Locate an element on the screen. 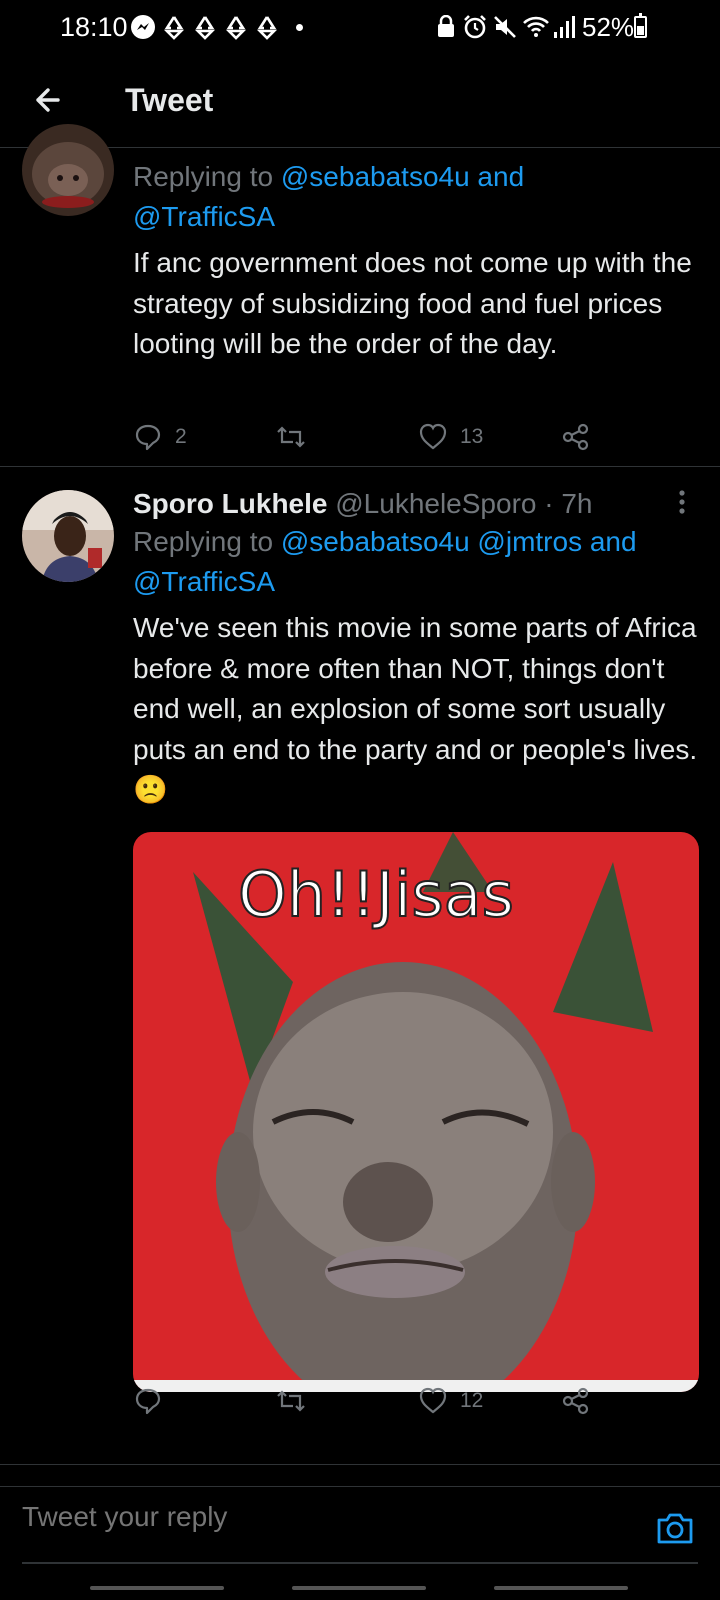 The image size is (720, 1600). author-name: Sporo Lukhele is located at coordinates (230, 503).